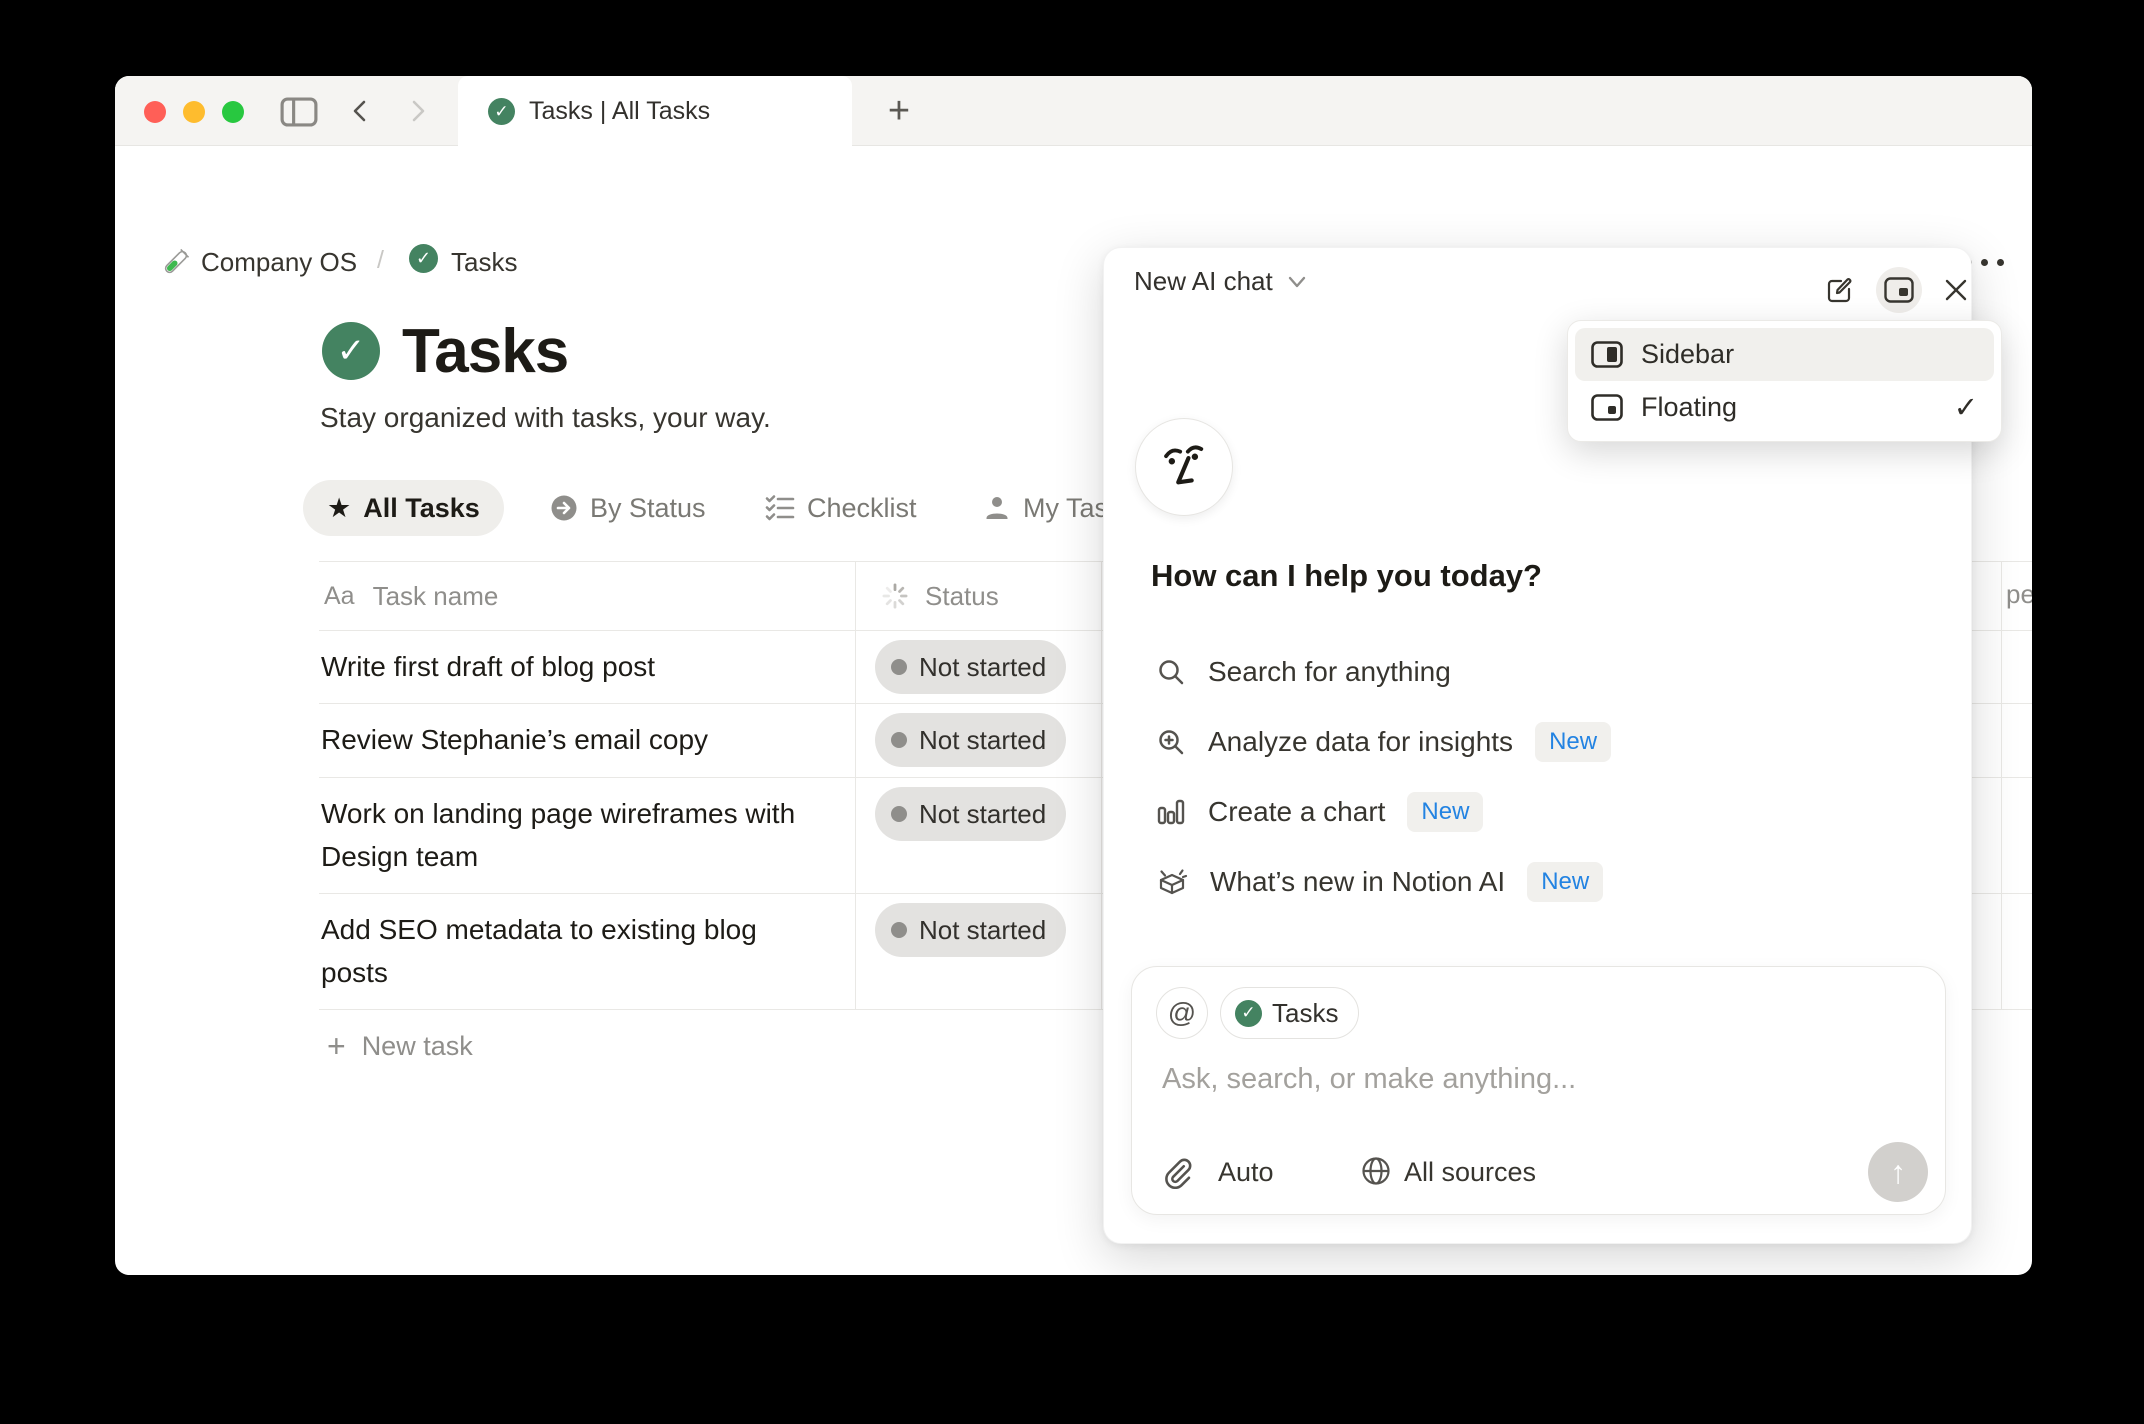 The image size is (2144, 1424). Describe the element at coordinates (1171, 742) in the screenshot. I see `zoom-insights-icon` at that location.